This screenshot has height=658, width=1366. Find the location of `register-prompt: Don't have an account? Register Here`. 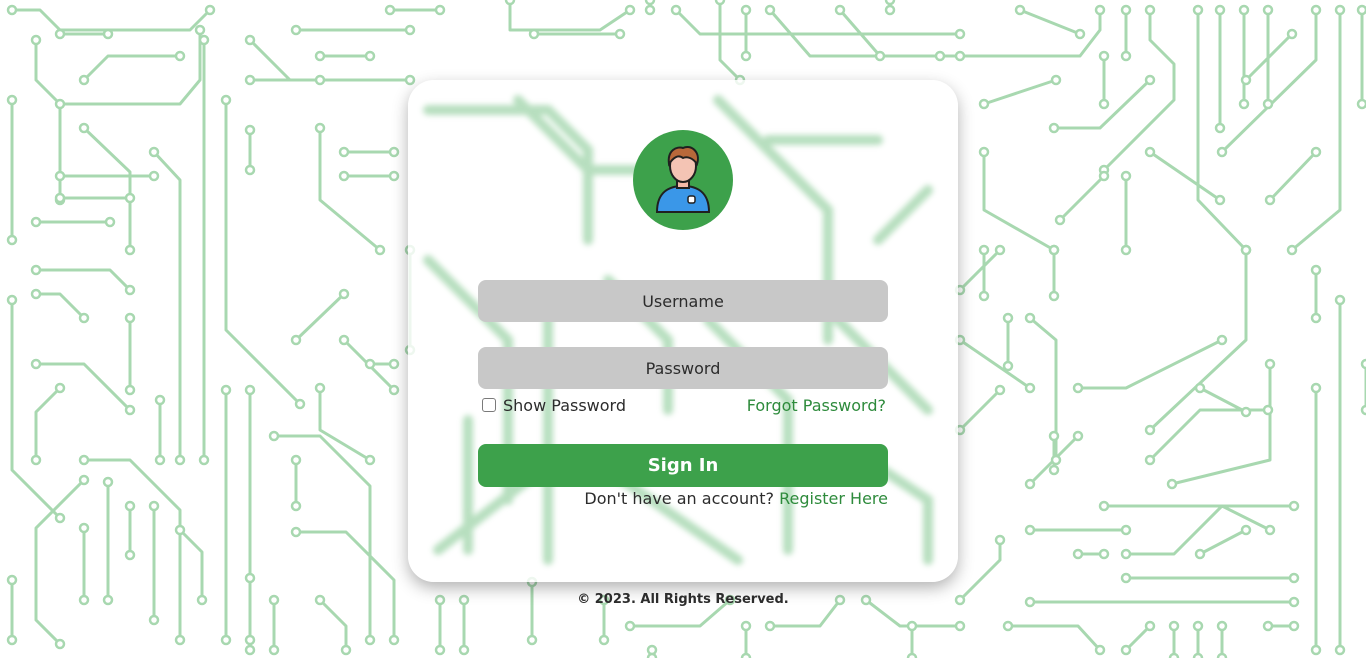

register-prompt: Don't have an account? Register Here is located at coordinates (736, 498).